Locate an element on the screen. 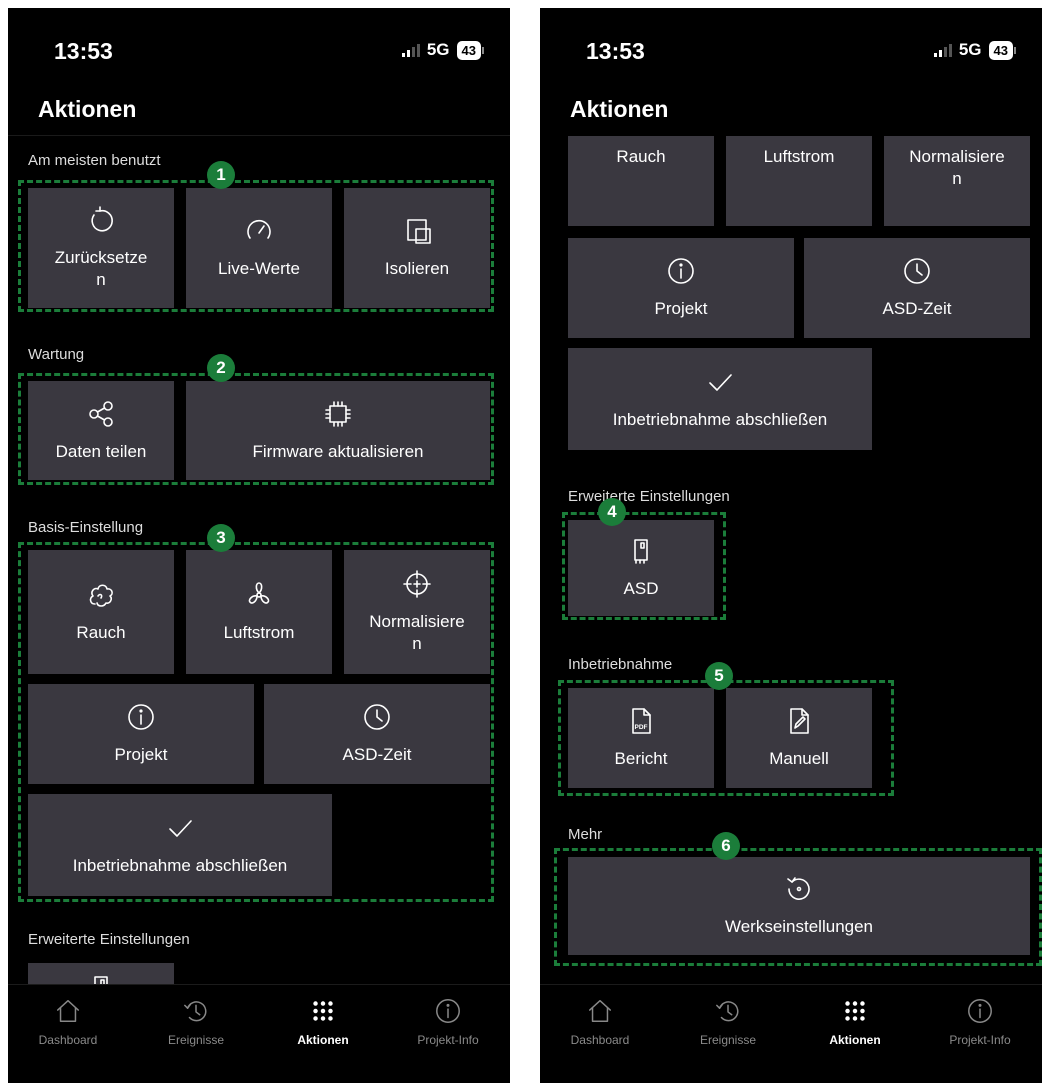 The image size is (1044, 1091). isolate-button: Isolieren is located at coordinates (417, 248).